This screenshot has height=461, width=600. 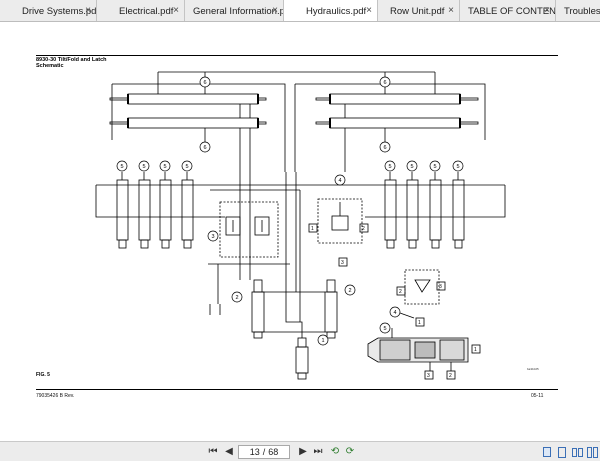 I want to click on current-page: 13, so click(x=255, y=452).